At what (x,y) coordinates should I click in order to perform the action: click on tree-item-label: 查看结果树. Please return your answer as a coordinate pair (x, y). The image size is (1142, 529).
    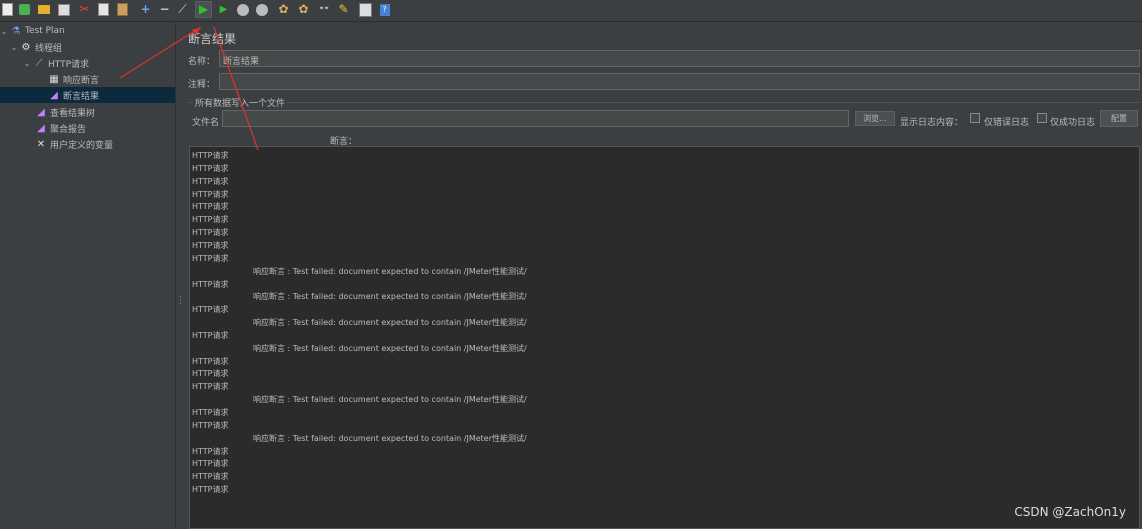
    Looking at the image, I should click on (73, 113).